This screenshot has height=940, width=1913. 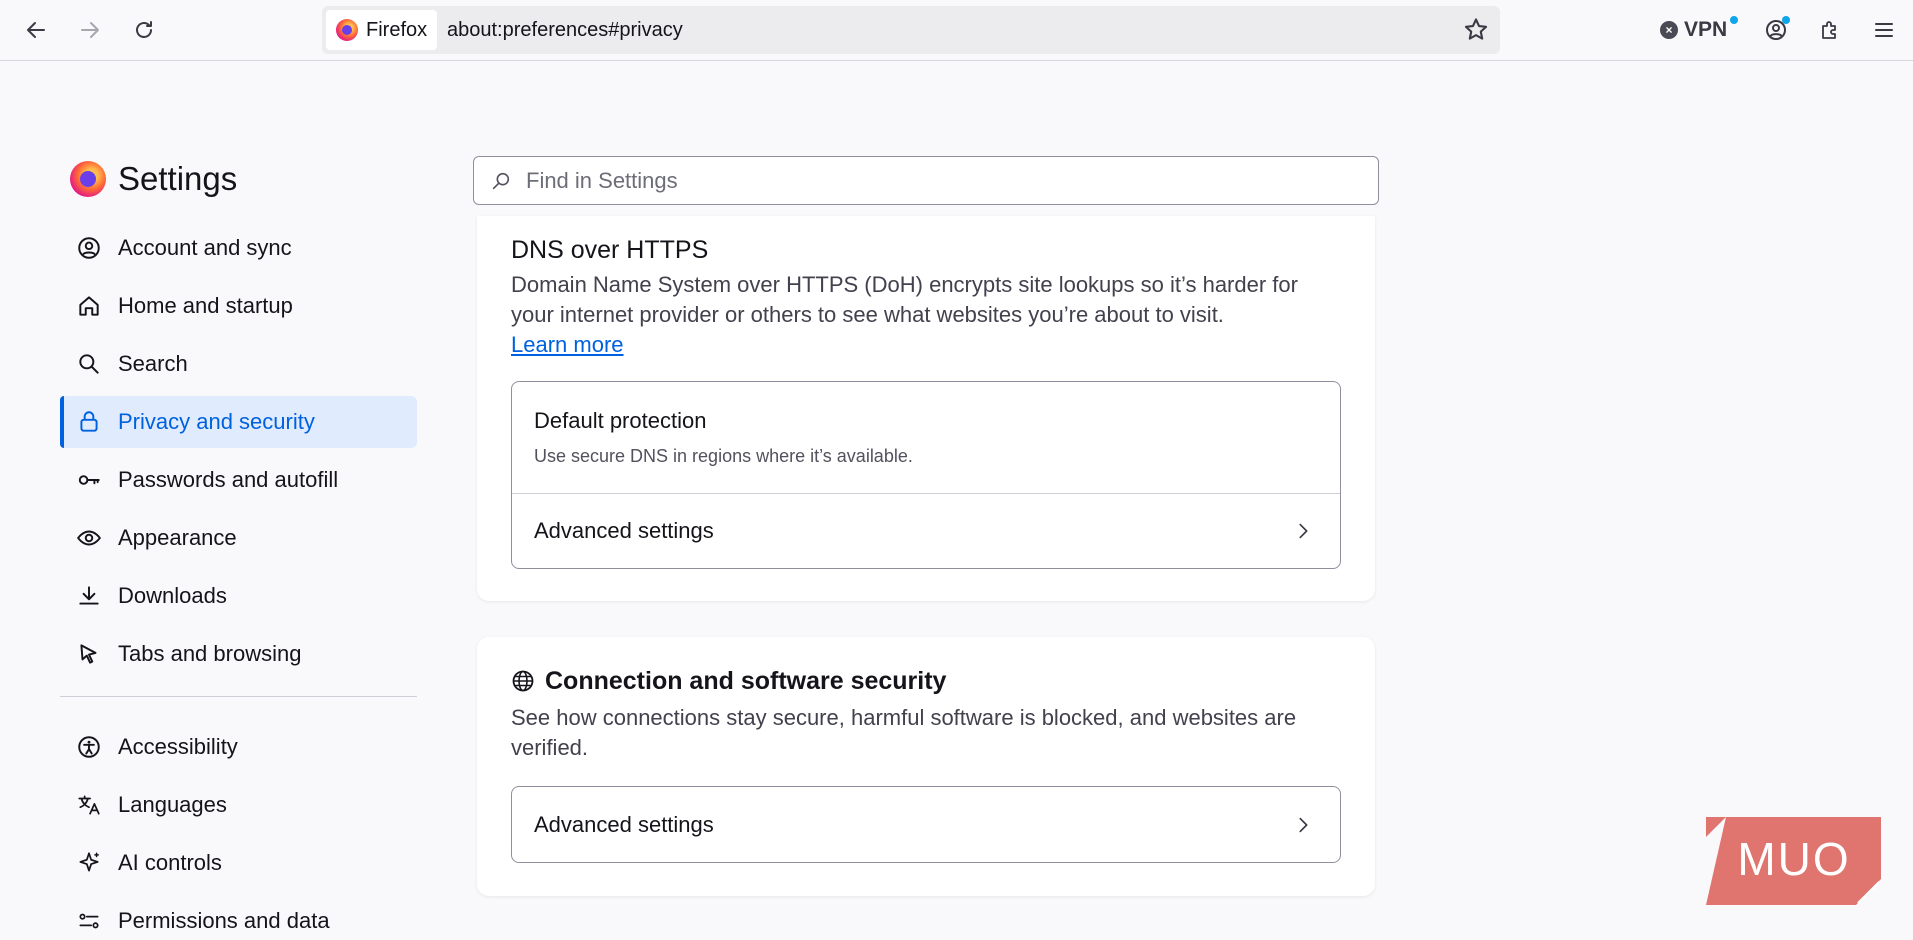 What do you see at coordinates (610, 250) in the screenshot?
I see `dns-title: DNS over HTTPS` at bounding box center [610, 250].